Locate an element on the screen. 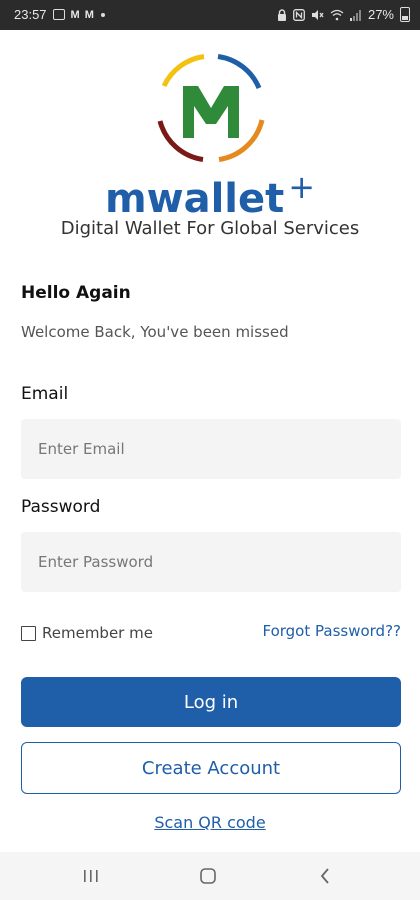  password-field is located at coordinates (211, 562).